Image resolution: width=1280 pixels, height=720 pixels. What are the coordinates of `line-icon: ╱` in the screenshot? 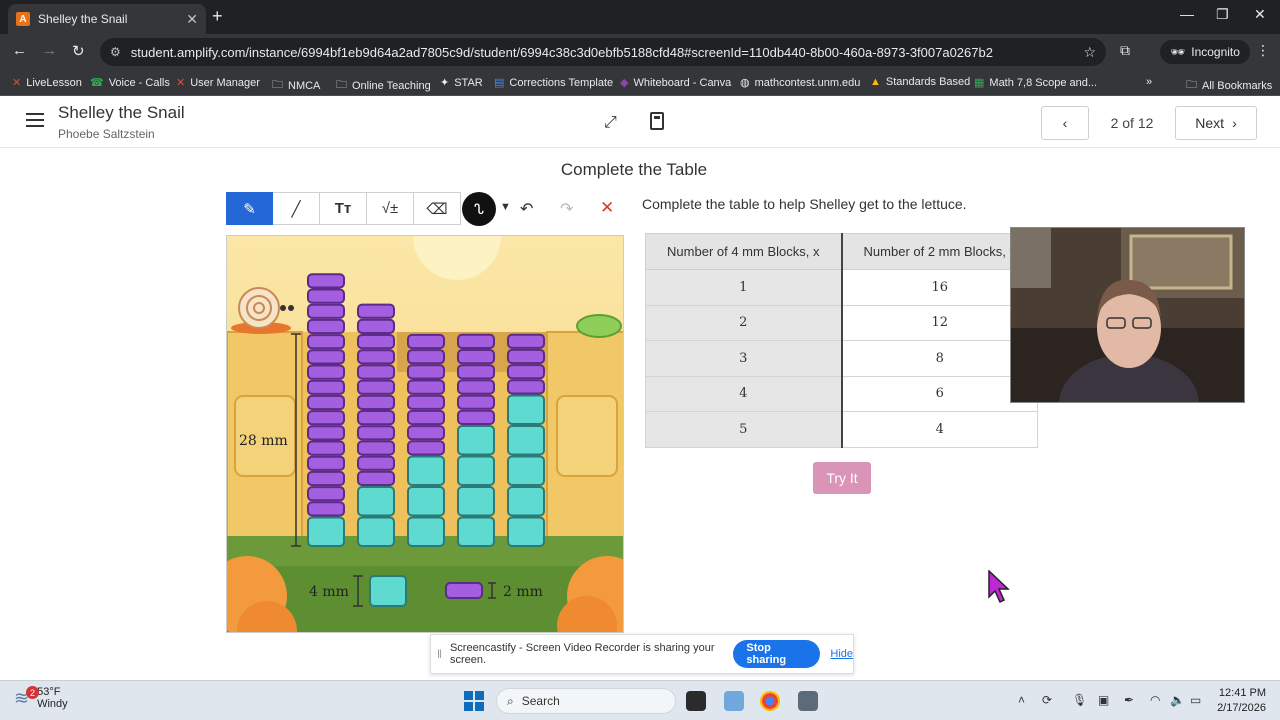 It's located at (296, 209).